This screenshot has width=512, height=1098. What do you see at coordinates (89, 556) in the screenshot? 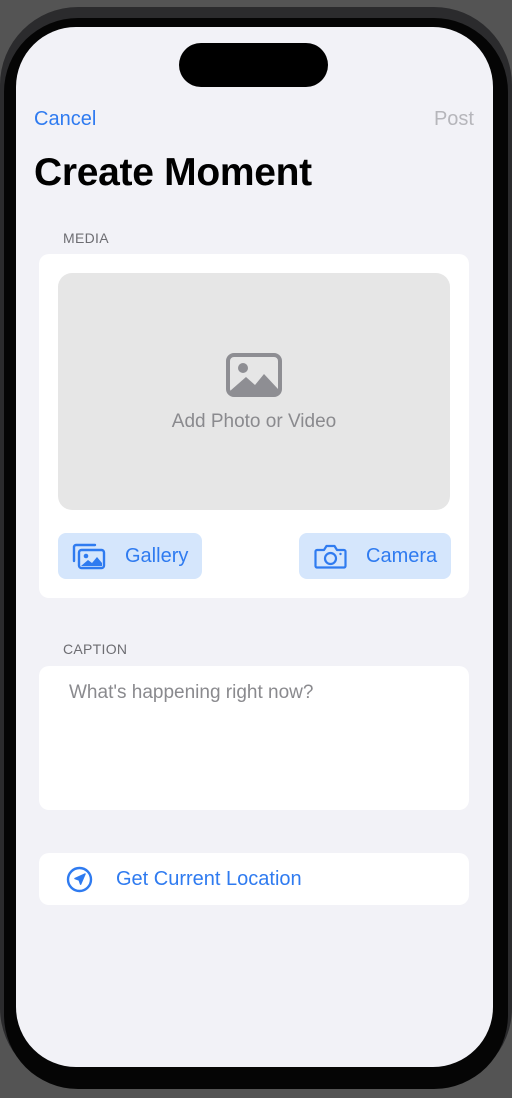
I see `photo-stack-icon` at bounding box center [89, 556].